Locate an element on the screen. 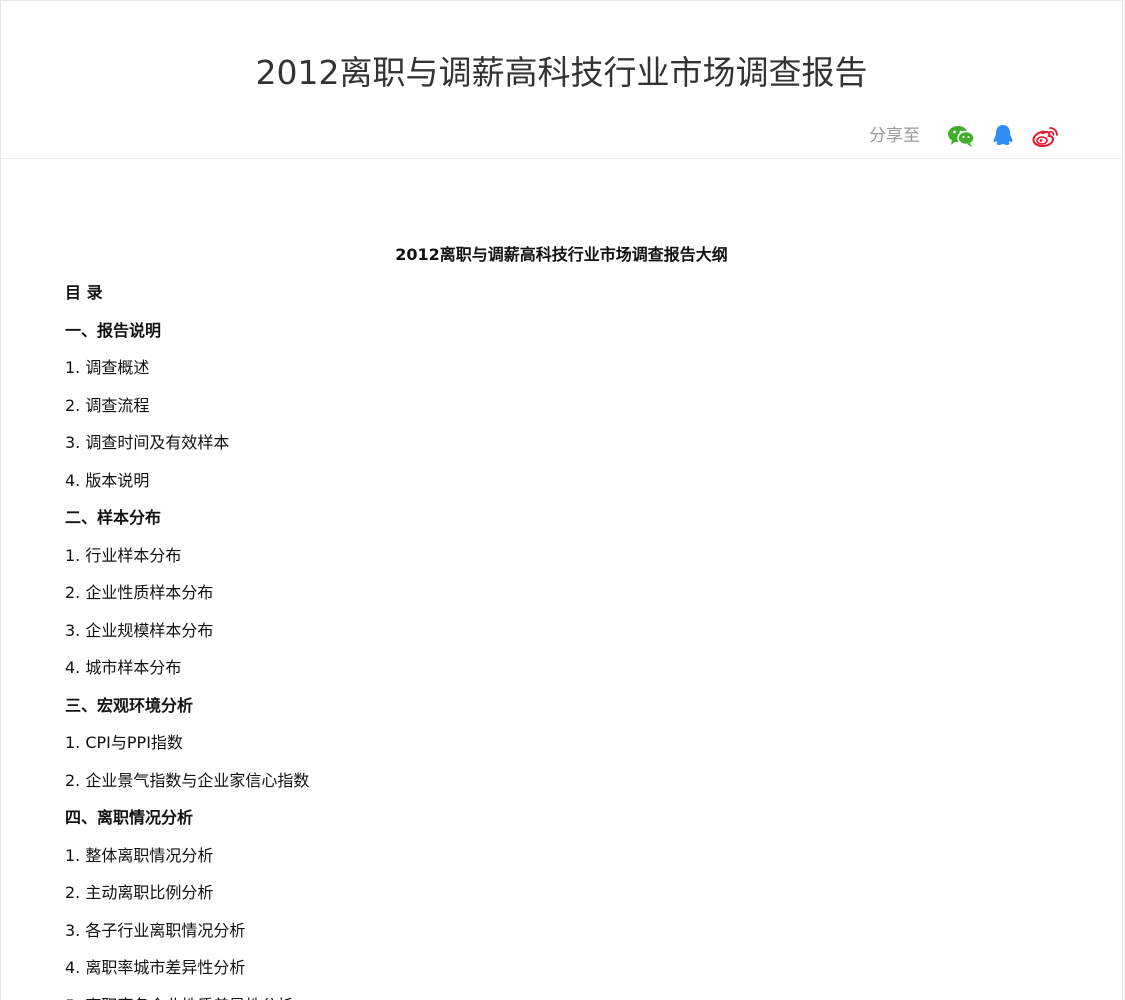  share-wechat-button is located at coordinates (961, 136).